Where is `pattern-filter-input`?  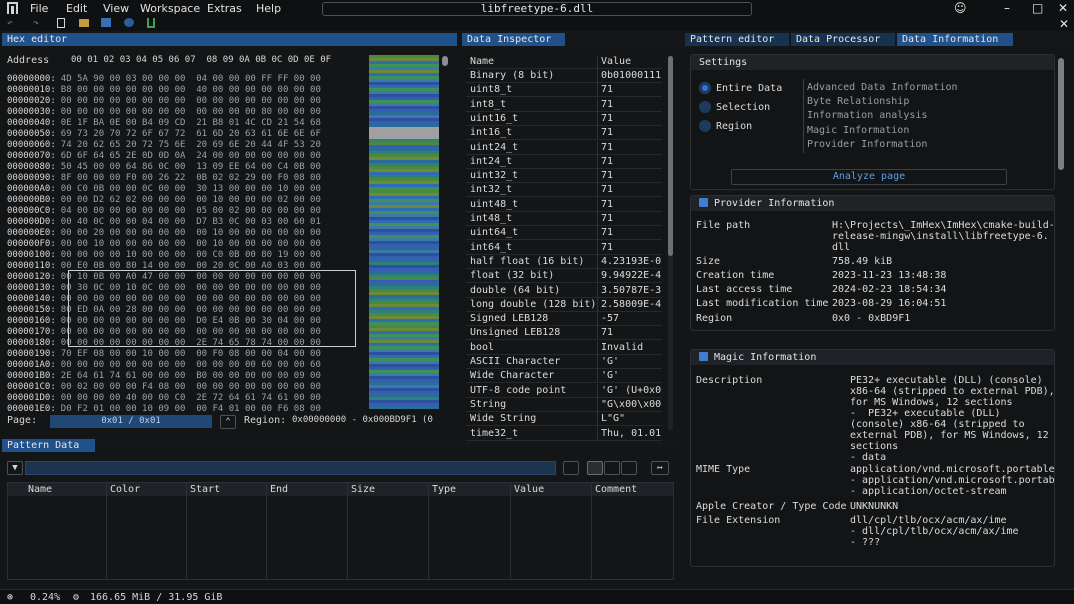 pattern-filter-input is located at coordinates (290, 468).